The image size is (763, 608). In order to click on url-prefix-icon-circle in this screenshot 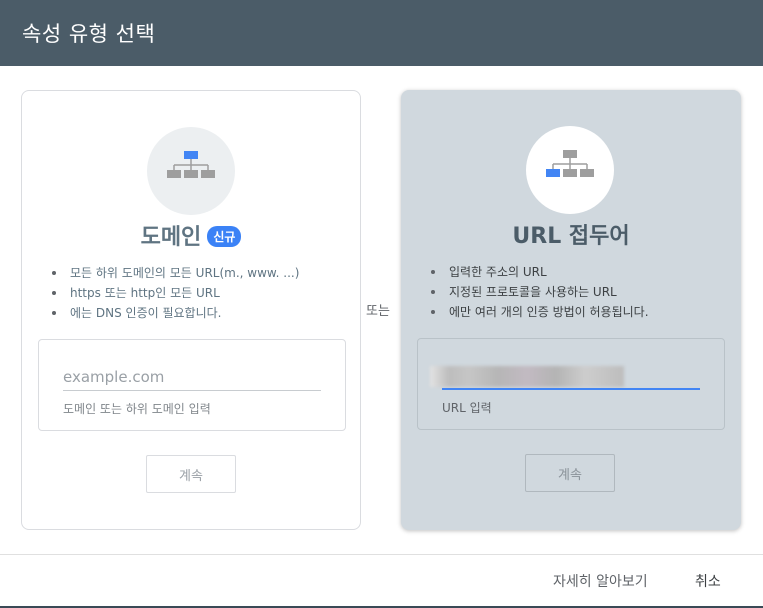, I will do `click(570, 170)`.